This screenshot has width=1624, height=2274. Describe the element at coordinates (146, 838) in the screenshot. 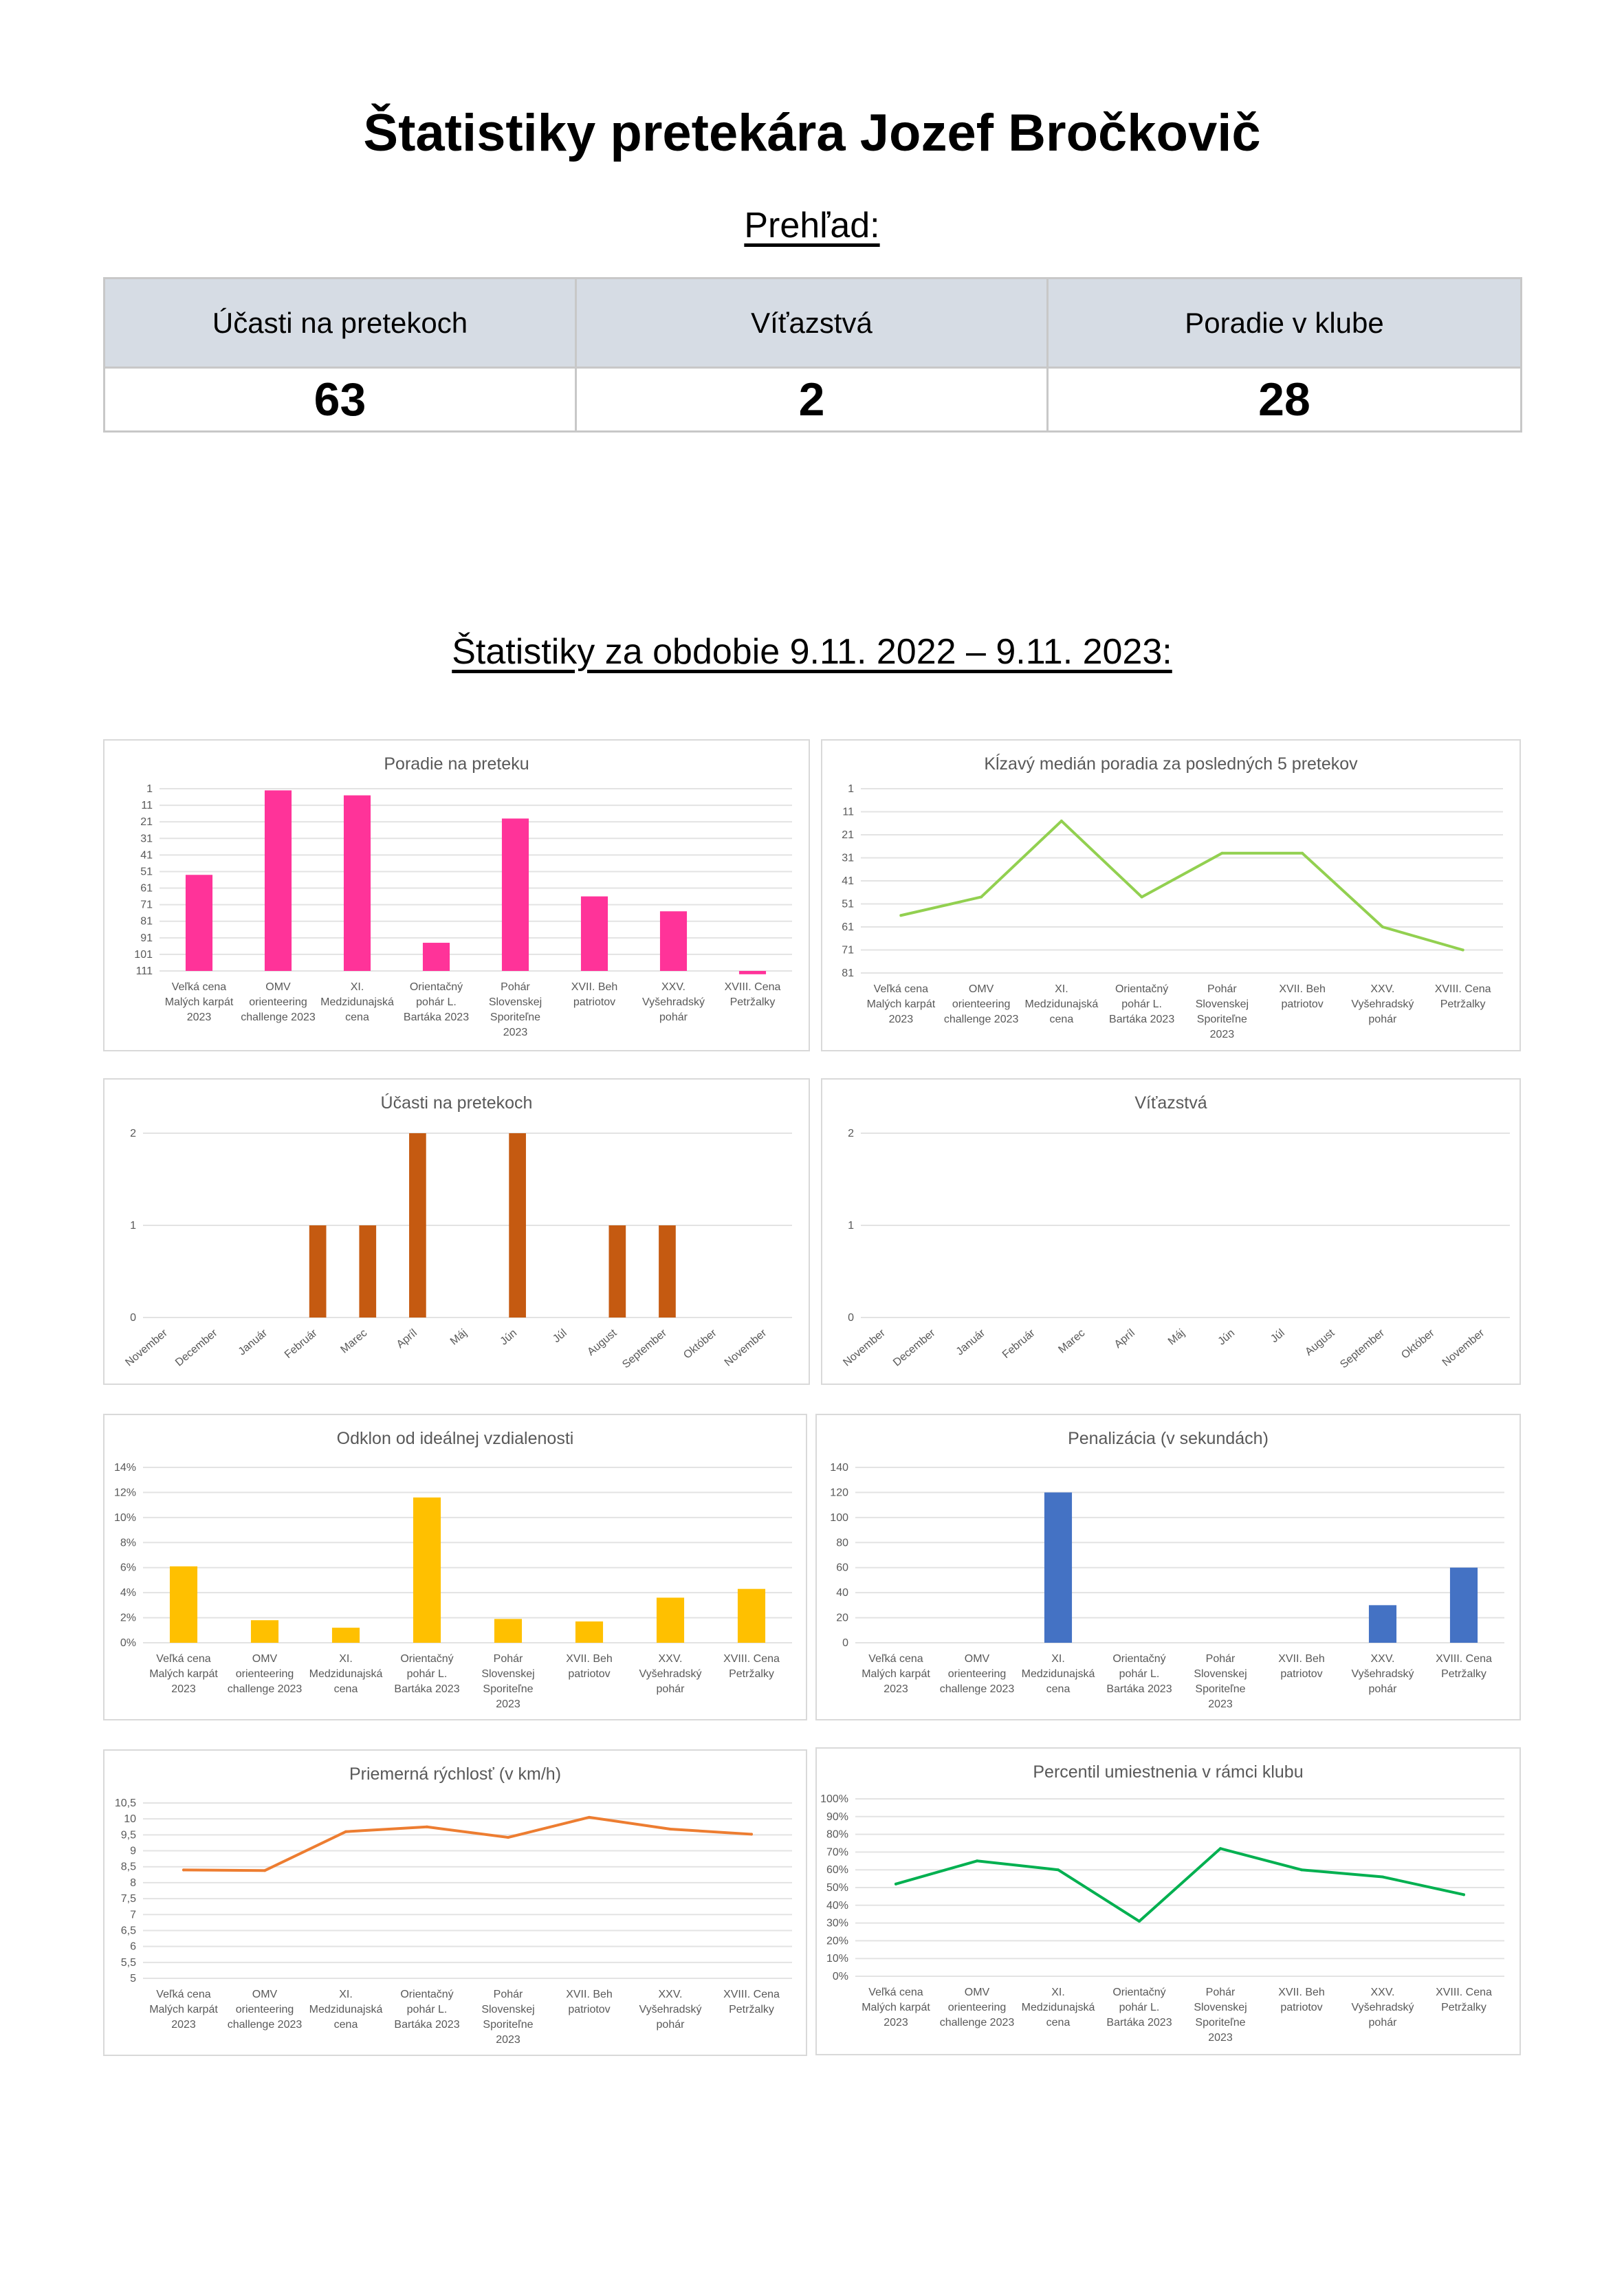

I see `y-tick-label: 31` at that location.